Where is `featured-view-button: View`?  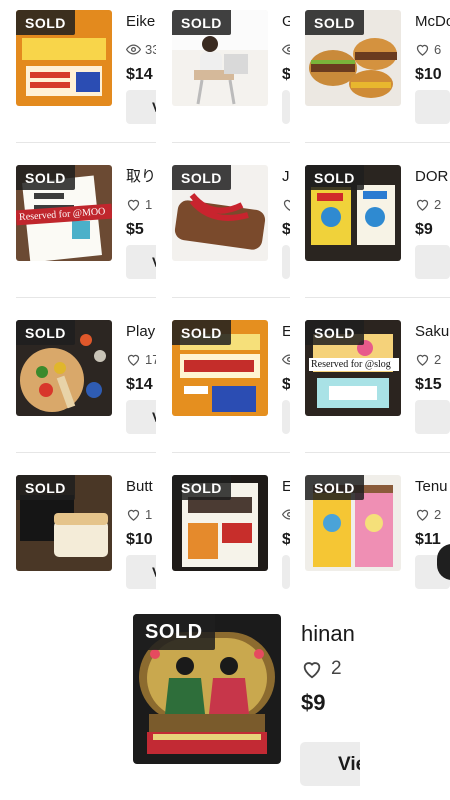 featured-view-button: View is located at coordinates (330, 764).